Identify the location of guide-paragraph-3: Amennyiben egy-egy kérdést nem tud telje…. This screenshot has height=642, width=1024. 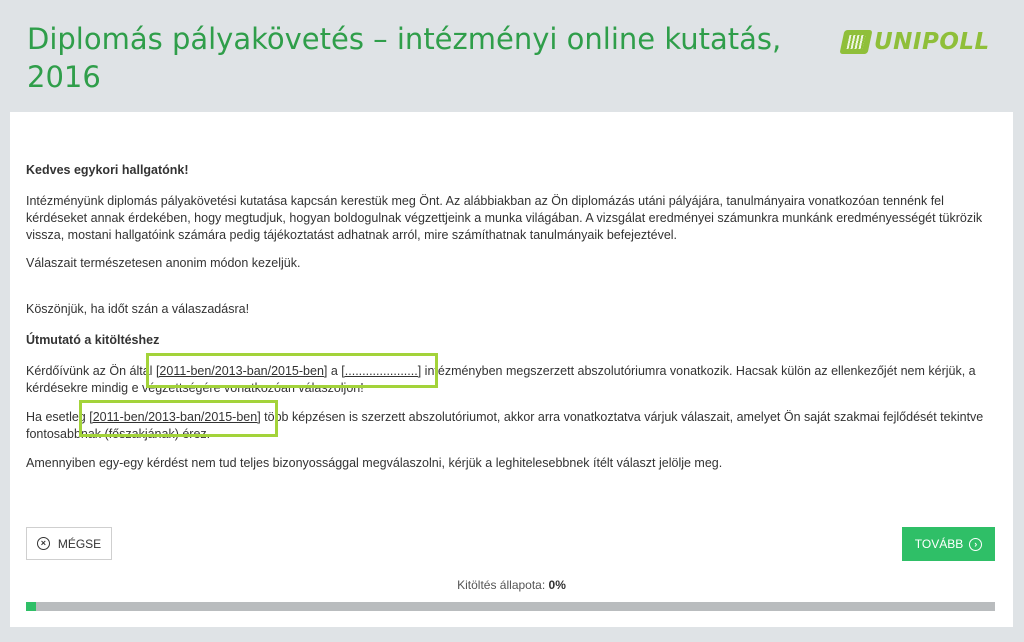
(374, 463).